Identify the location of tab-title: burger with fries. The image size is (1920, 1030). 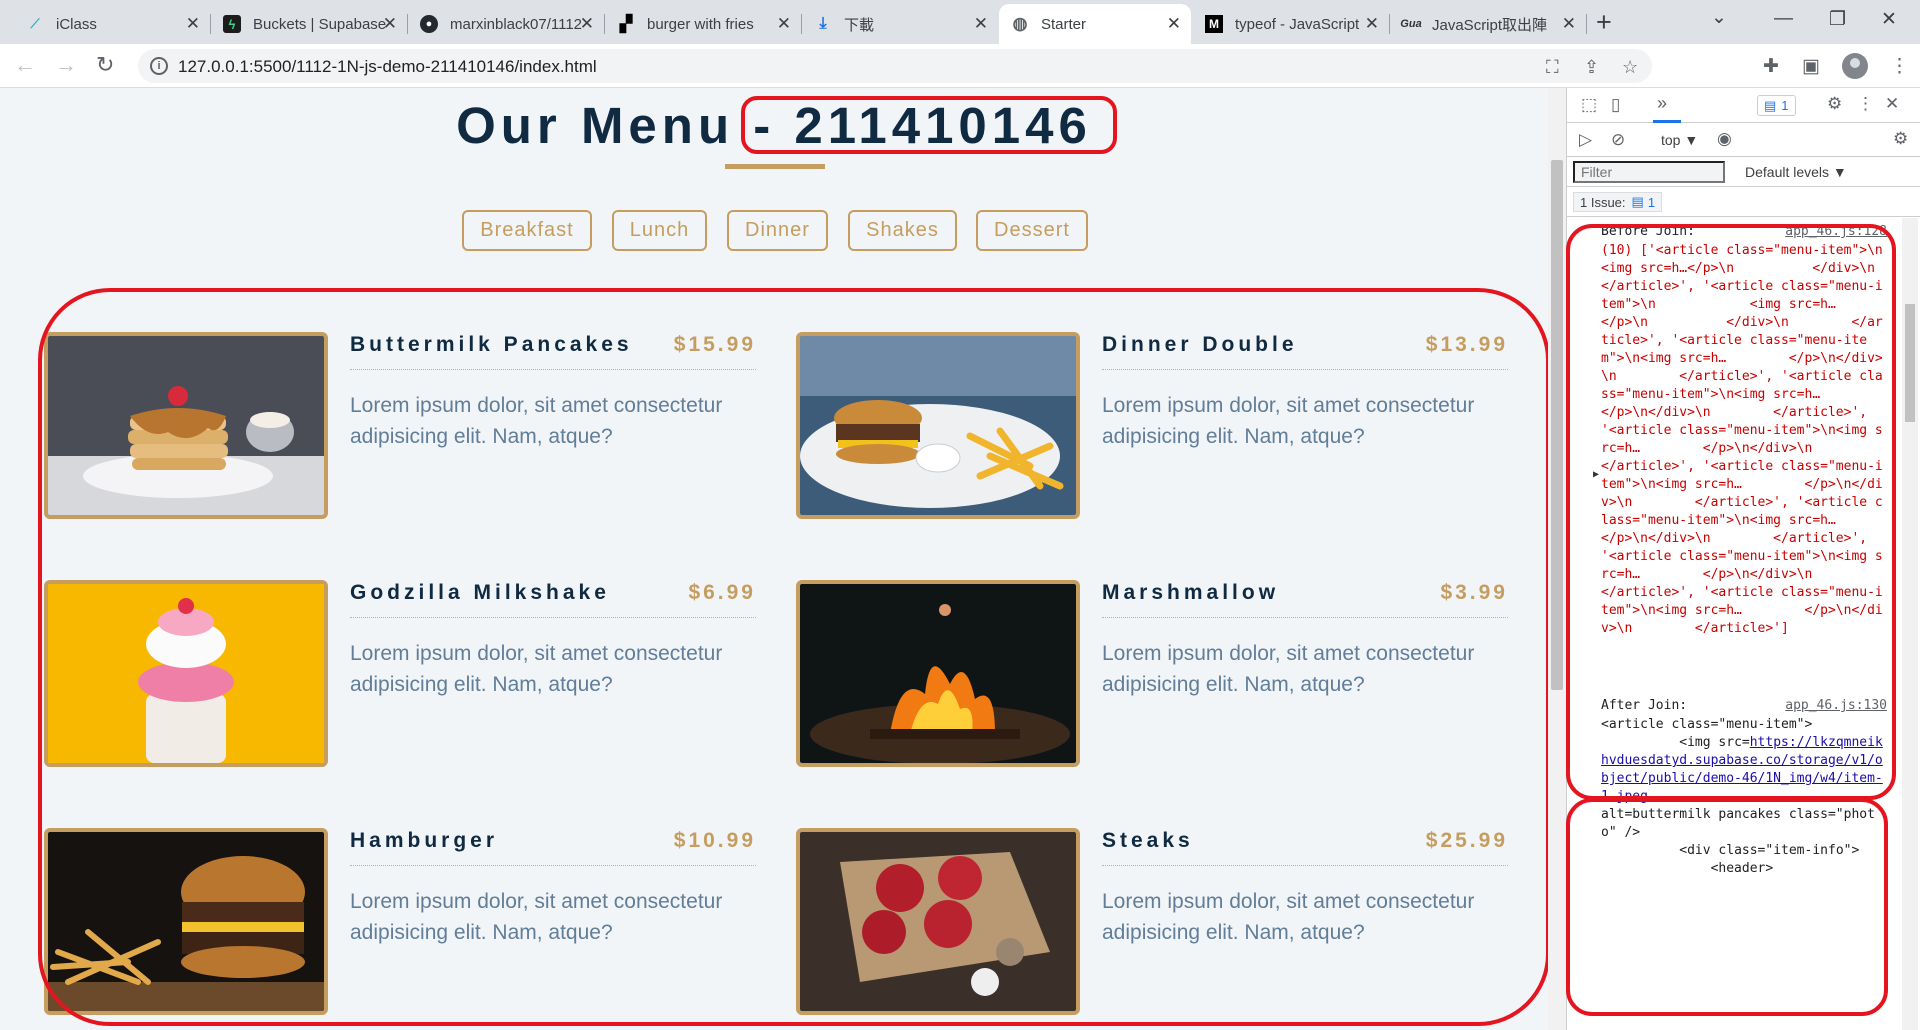
(700, 24).